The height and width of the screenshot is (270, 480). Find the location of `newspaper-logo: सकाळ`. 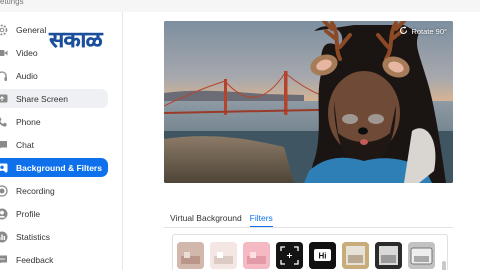

newspaper-logo: सकाळ is located at coordinates (75, 40).